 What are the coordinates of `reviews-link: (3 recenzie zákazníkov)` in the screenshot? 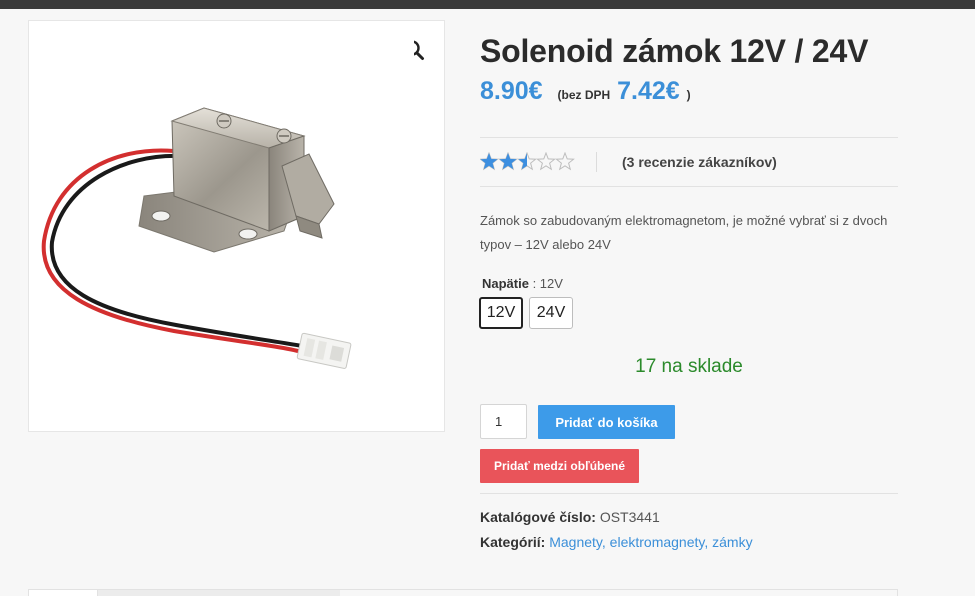 It's located at (699, 162).